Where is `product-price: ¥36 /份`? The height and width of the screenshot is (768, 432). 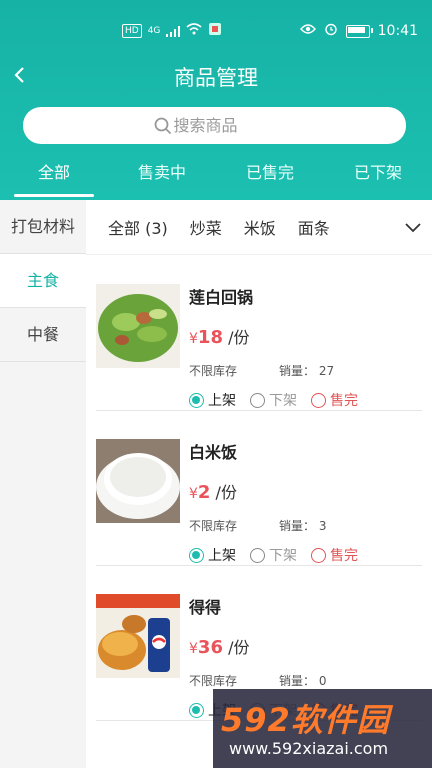
product-price: ¥36 /份 is located at coordinates (219, 646).